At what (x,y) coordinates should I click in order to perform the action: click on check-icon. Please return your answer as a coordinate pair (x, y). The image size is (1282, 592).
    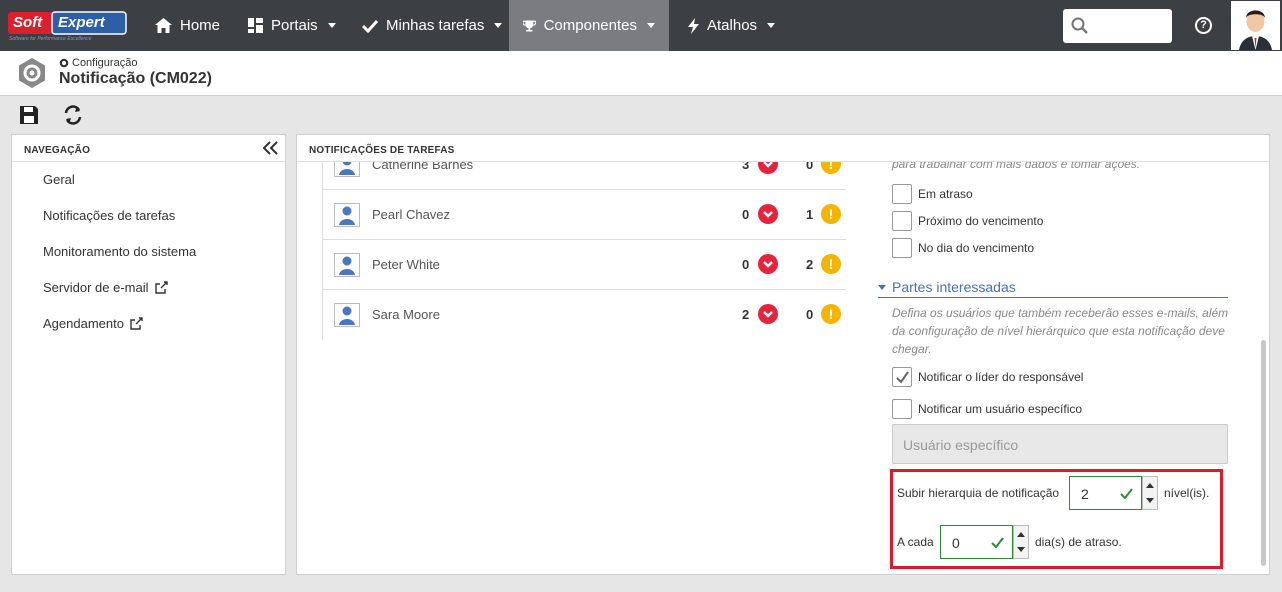
    Looking at the image, I should click on (370, 26).